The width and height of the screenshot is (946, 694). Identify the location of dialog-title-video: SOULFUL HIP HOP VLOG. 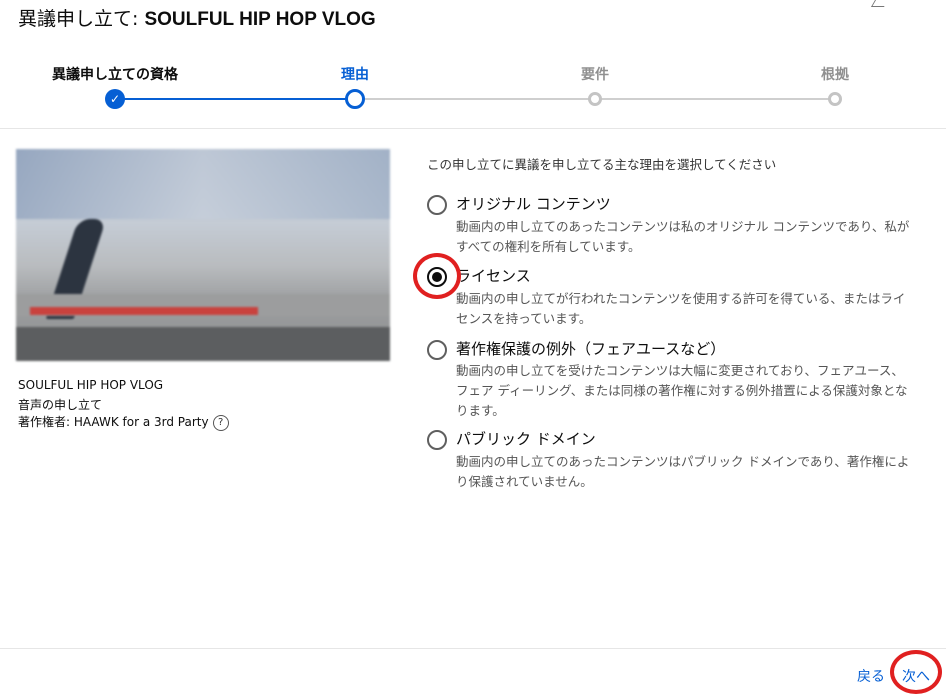
(260, 19).